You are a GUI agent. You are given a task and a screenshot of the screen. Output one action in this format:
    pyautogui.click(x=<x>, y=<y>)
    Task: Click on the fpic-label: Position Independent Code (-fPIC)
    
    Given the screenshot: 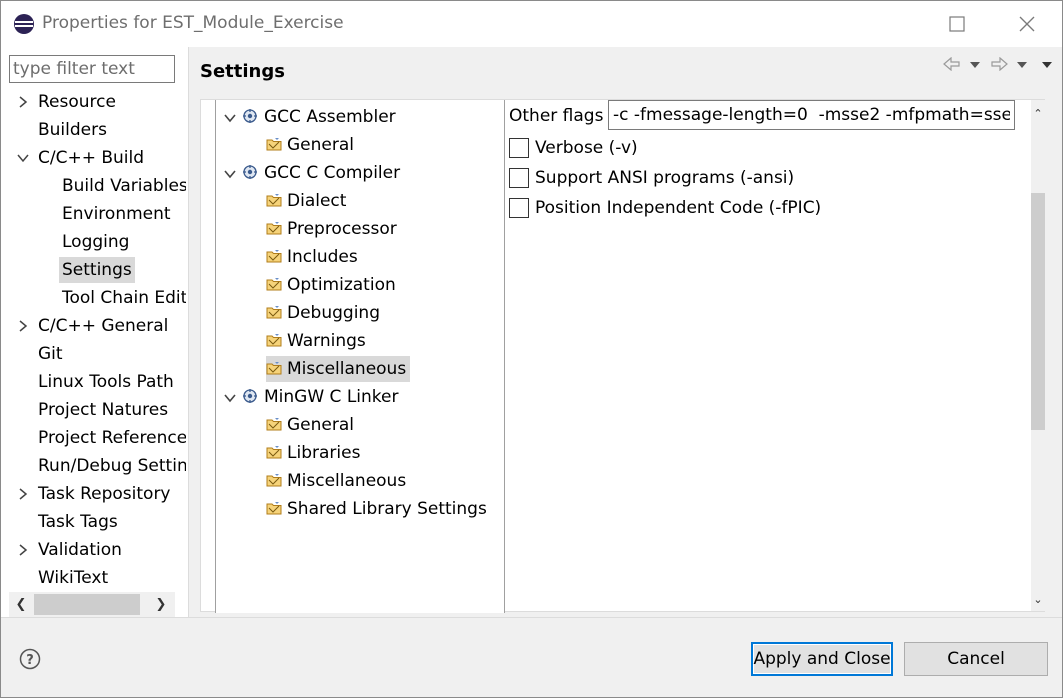 What is the action you would take?
    pyautogui.click(x=678, y=208)
    